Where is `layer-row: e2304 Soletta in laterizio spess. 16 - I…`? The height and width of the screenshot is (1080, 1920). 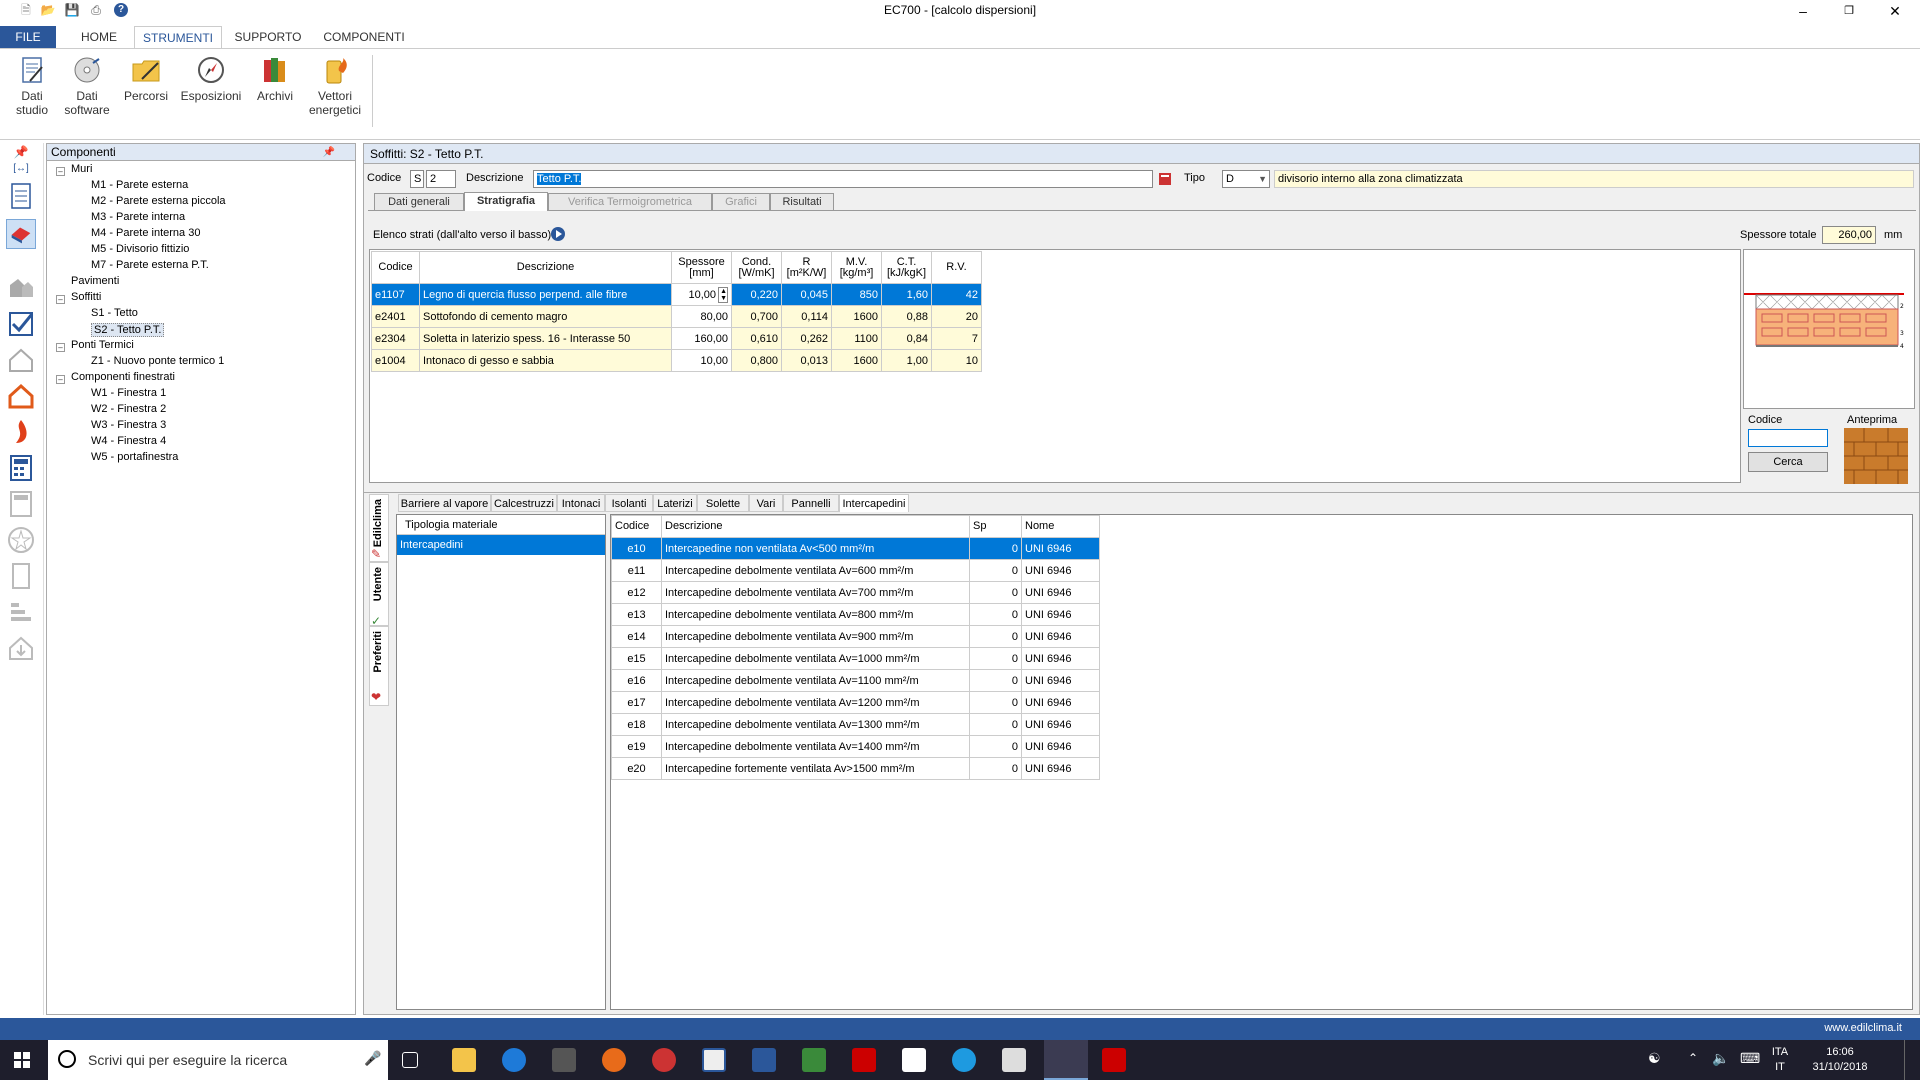 layer-row: e2304 Soletta in laterizio spess. 16 - I… is located at coordinates (676, 338).